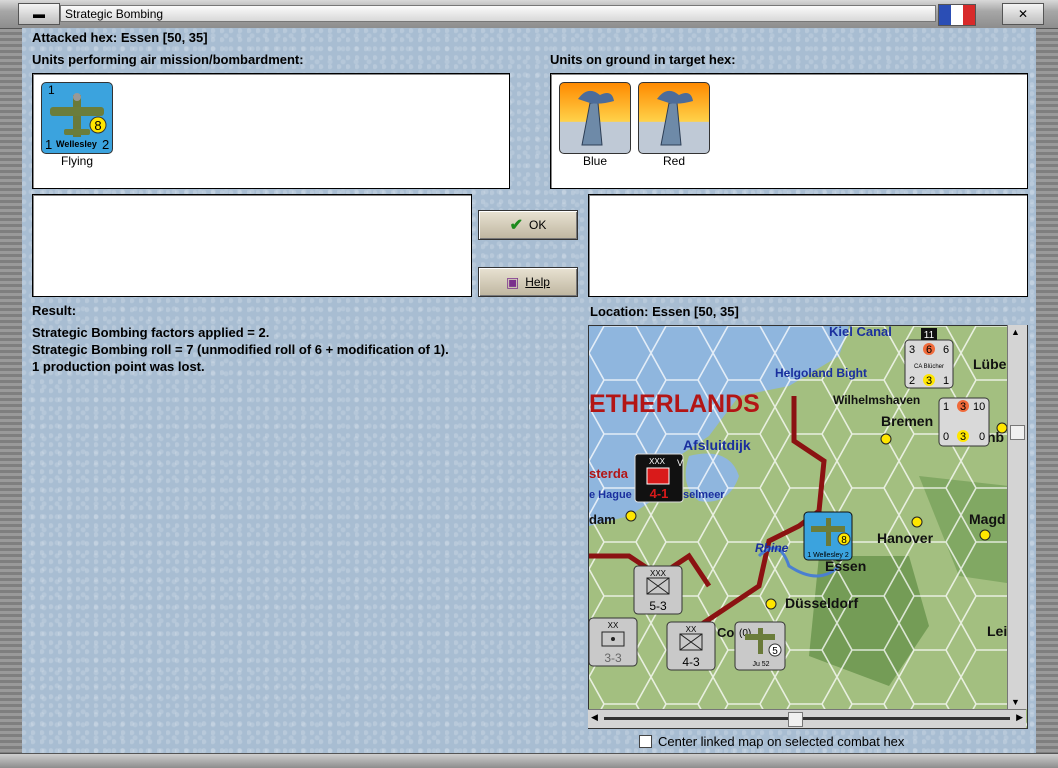  What do you see at coordinates (821, 603) in the screenshot?
I see `map-label: Düsseldorf` at bounding box center [821, 603].